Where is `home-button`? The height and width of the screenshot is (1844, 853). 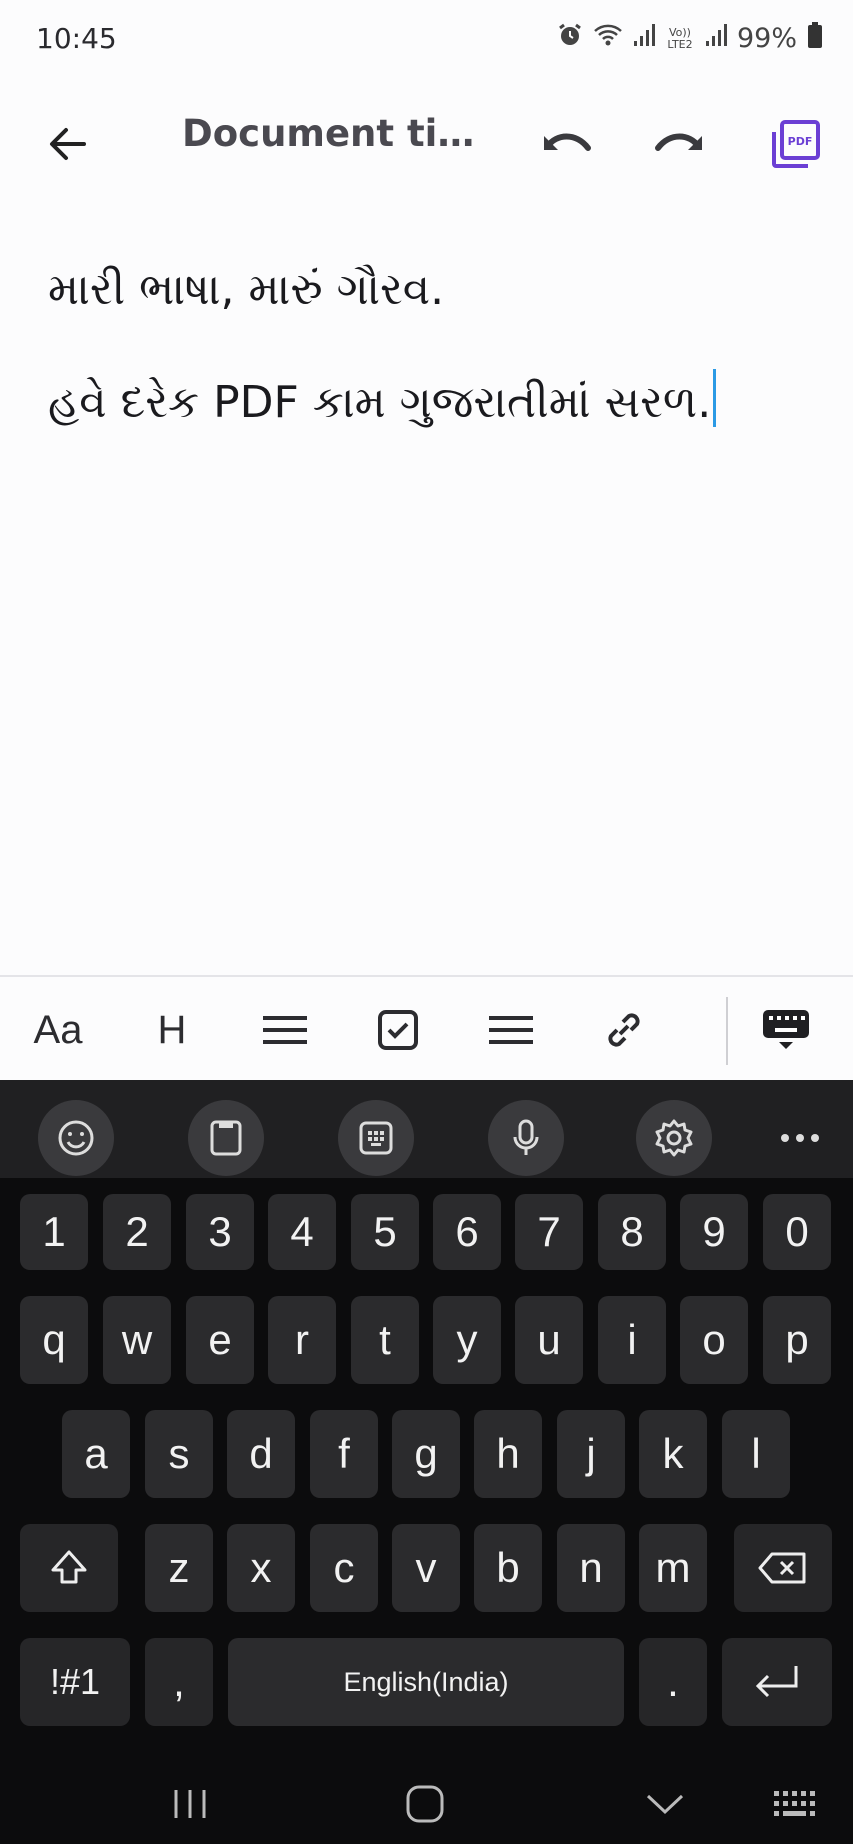
home-button is located at coordinates (425, 1804).